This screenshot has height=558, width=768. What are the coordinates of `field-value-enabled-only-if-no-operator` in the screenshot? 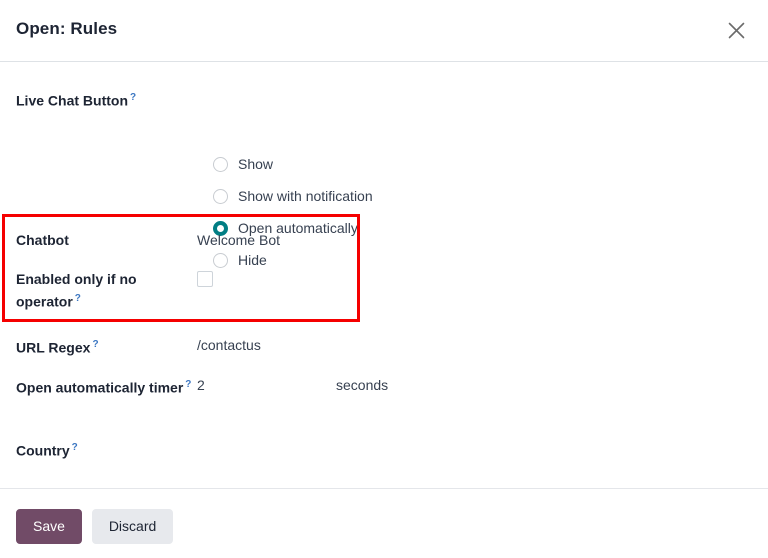 It's located at (205, 280).